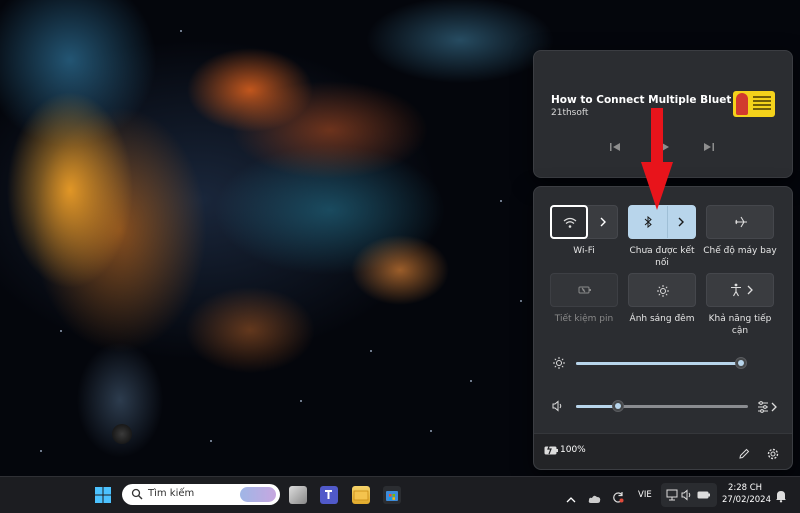 This screenshot has height=513, width=800. Describe the element at coordinates (571, 500) in the screenshot. I see `chevron-up-icon` at that location.